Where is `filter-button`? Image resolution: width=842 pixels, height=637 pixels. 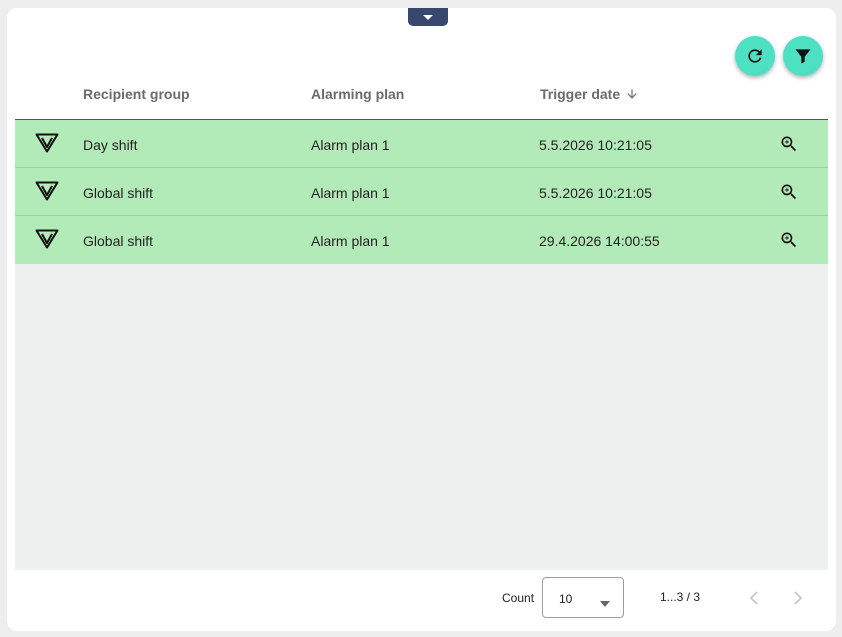
filter-button is located at coordinates (803, 56).